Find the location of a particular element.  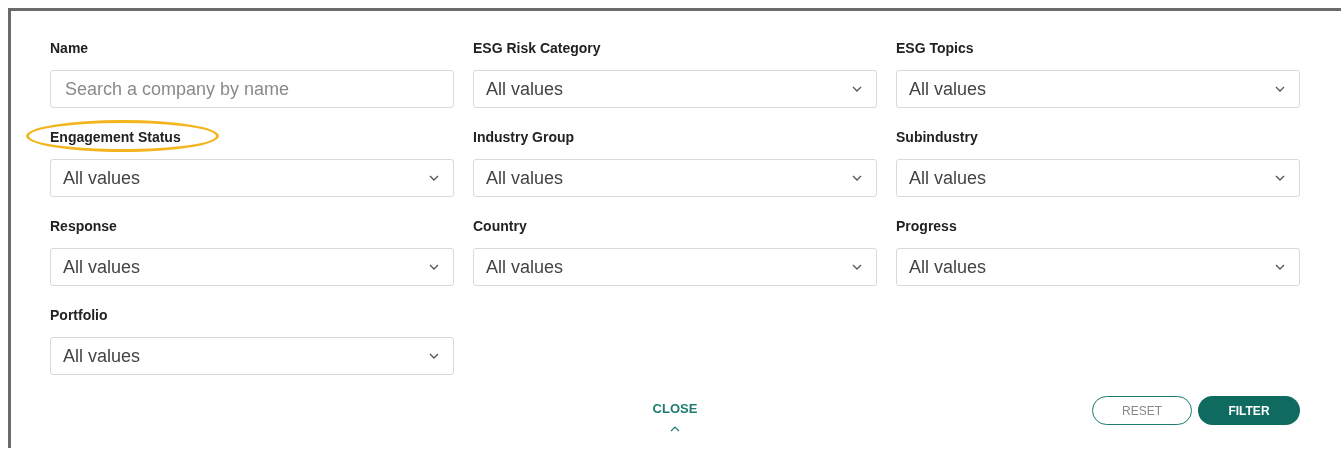

field-label: ESG Topics is located at coordinates (935, 48).